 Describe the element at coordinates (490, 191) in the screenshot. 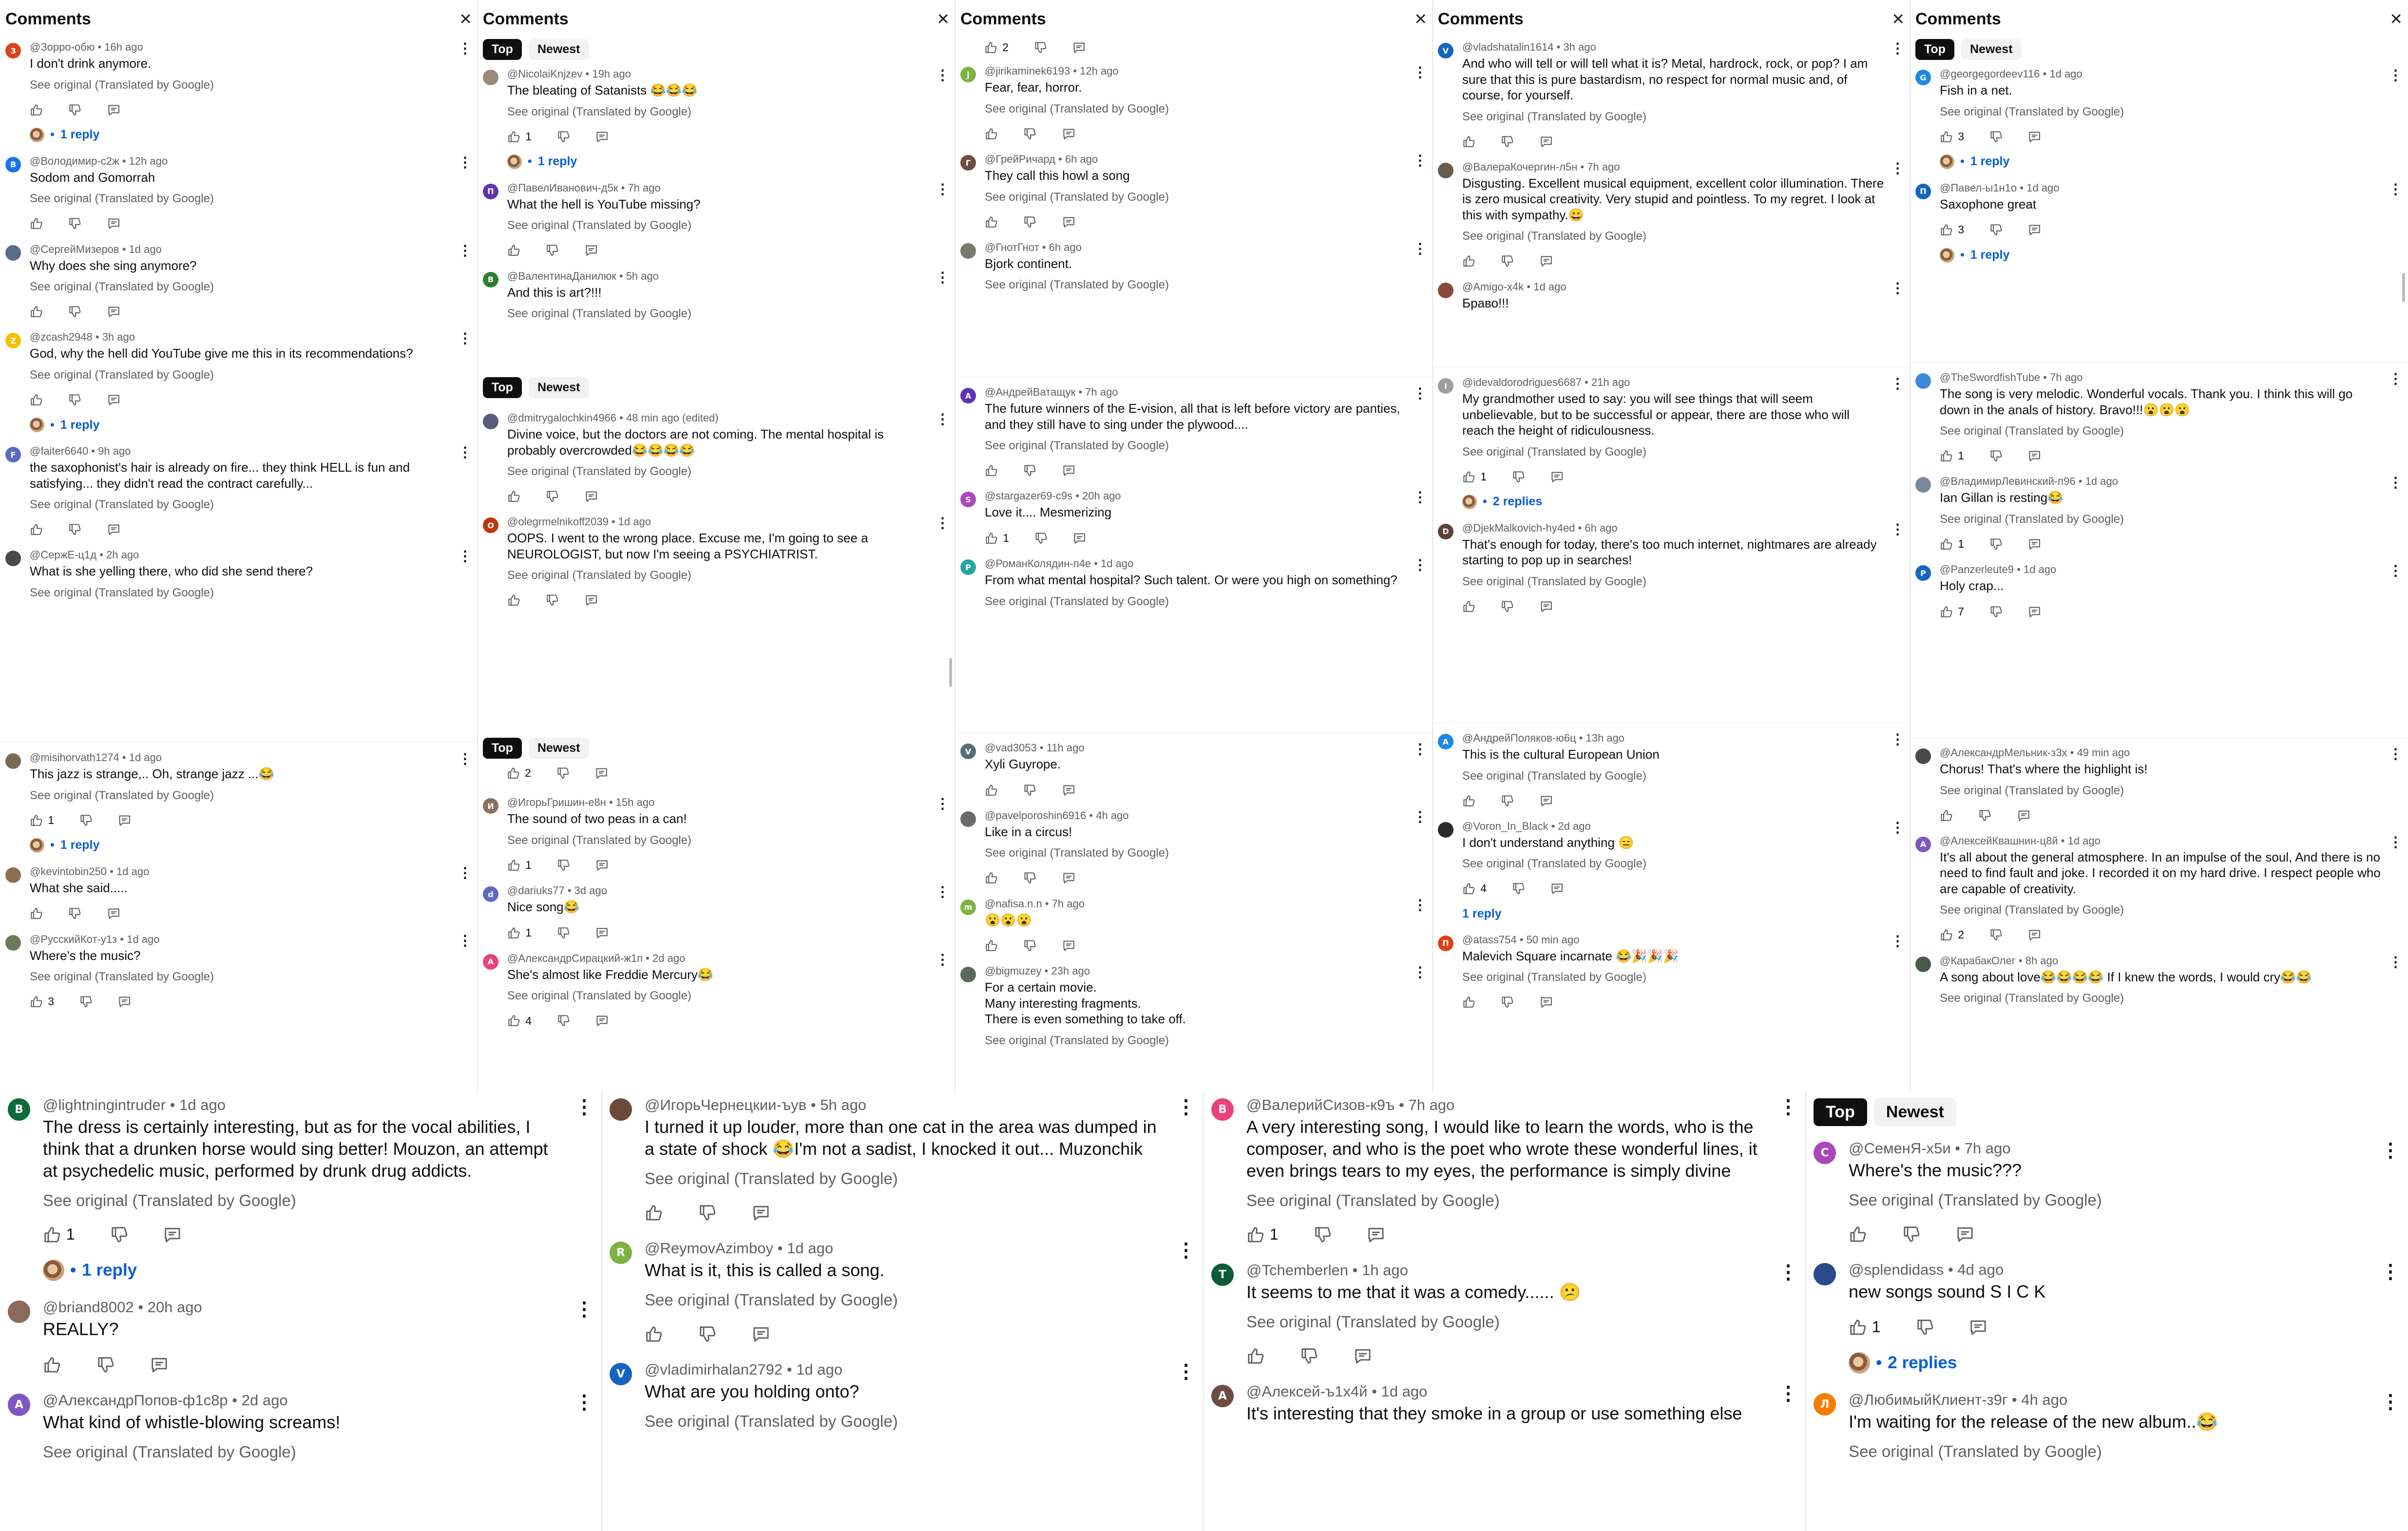

I see `avatar: П` at that location.